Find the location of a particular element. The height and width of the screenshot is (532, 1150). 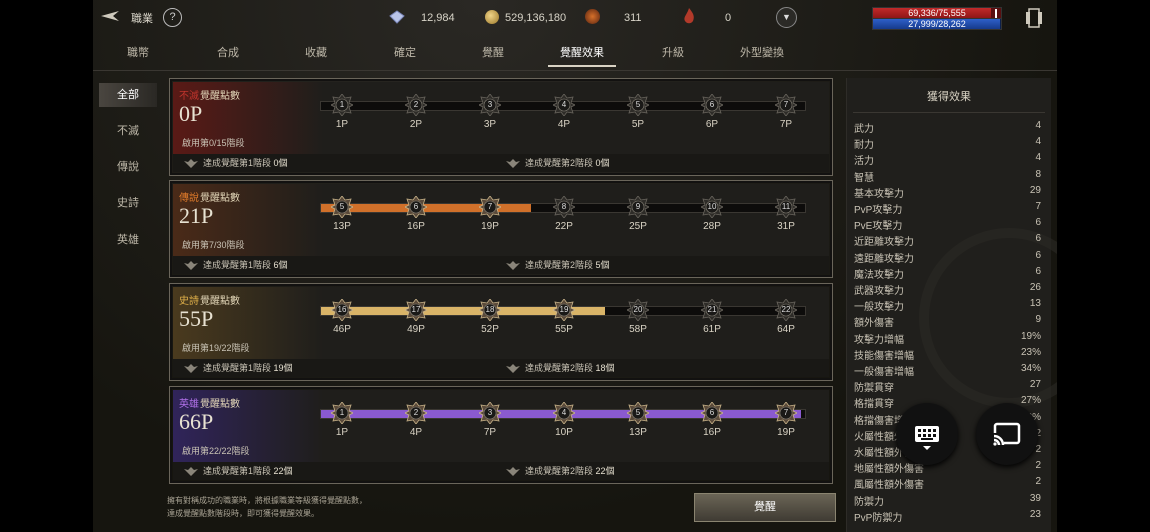

tab-upgrade: 升級 is located at coordinates (673, 53).